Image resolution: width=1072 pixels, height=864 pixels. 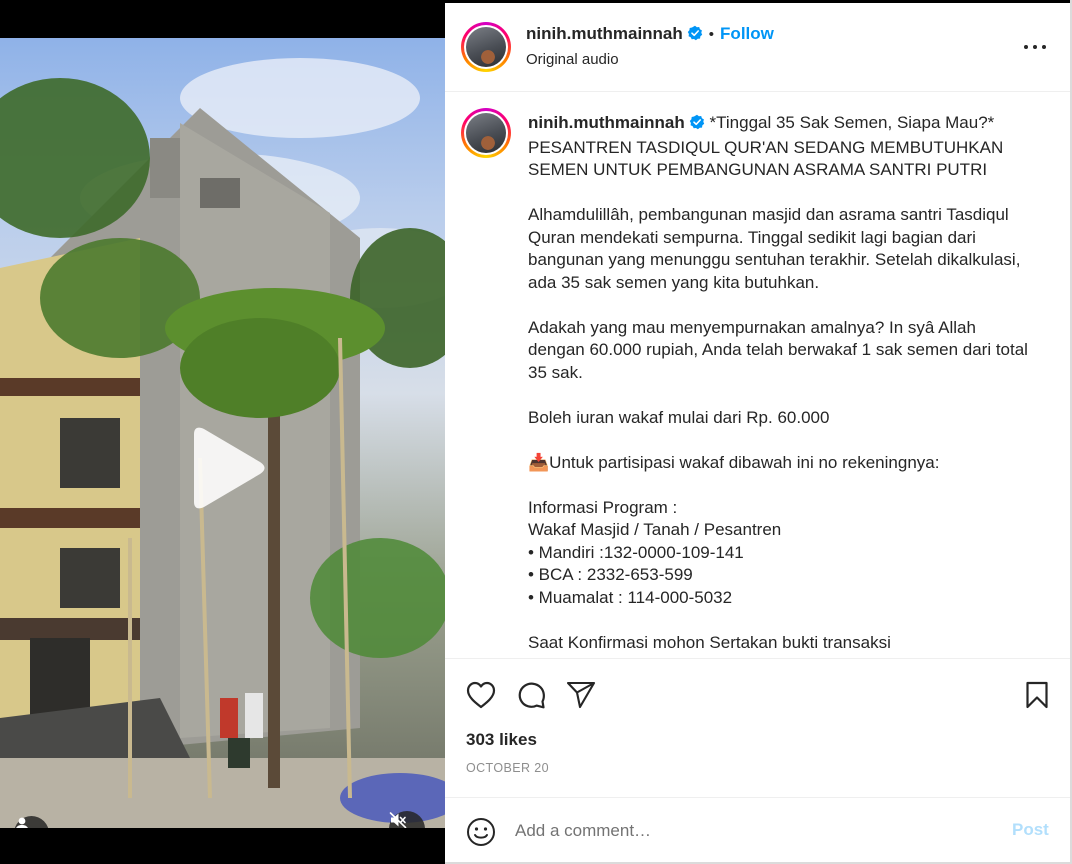 I want to click on author-avatar, so click(x=486, y=47).